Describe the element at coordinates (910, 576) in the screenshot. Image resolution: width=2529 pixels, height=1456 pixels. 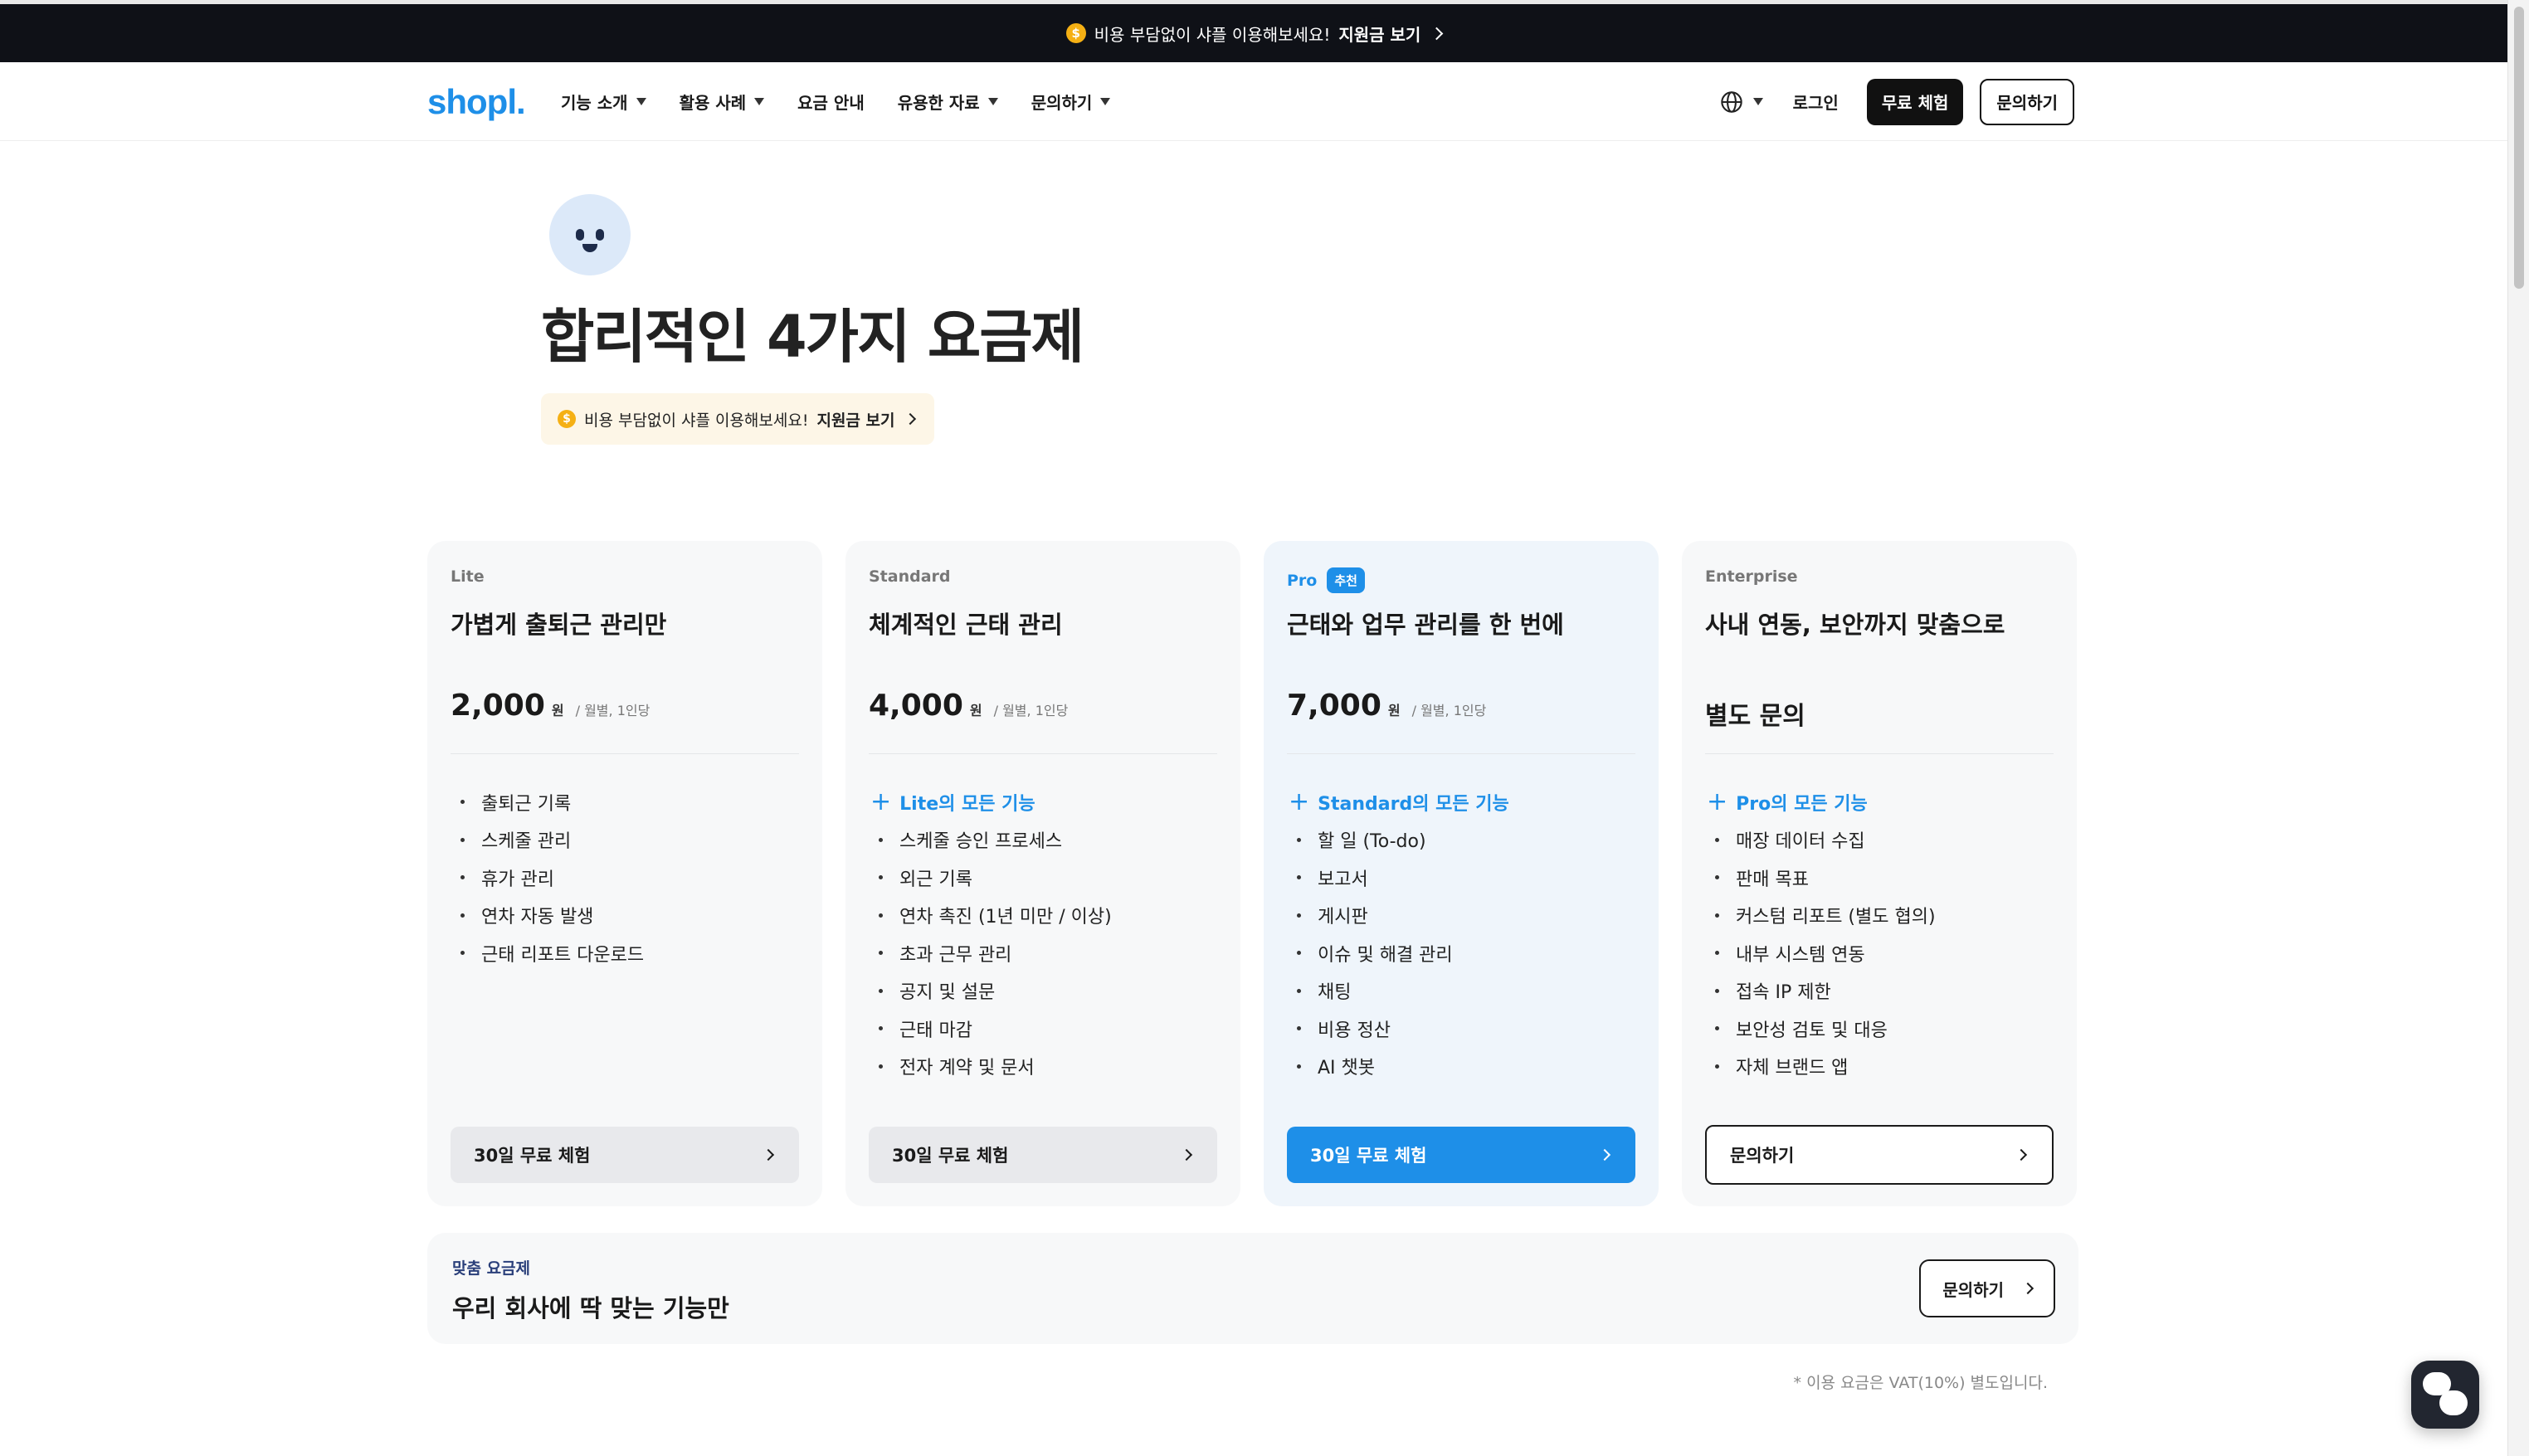
I see `plan-tier: Standard` at that location.